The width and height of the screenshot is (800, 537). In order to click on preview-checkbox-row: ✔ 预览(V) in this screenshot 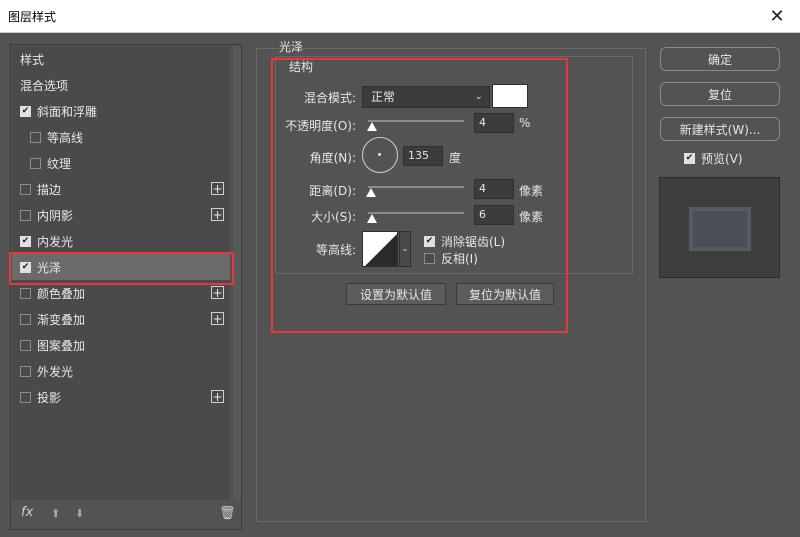, I will do `click(713, 158)`.